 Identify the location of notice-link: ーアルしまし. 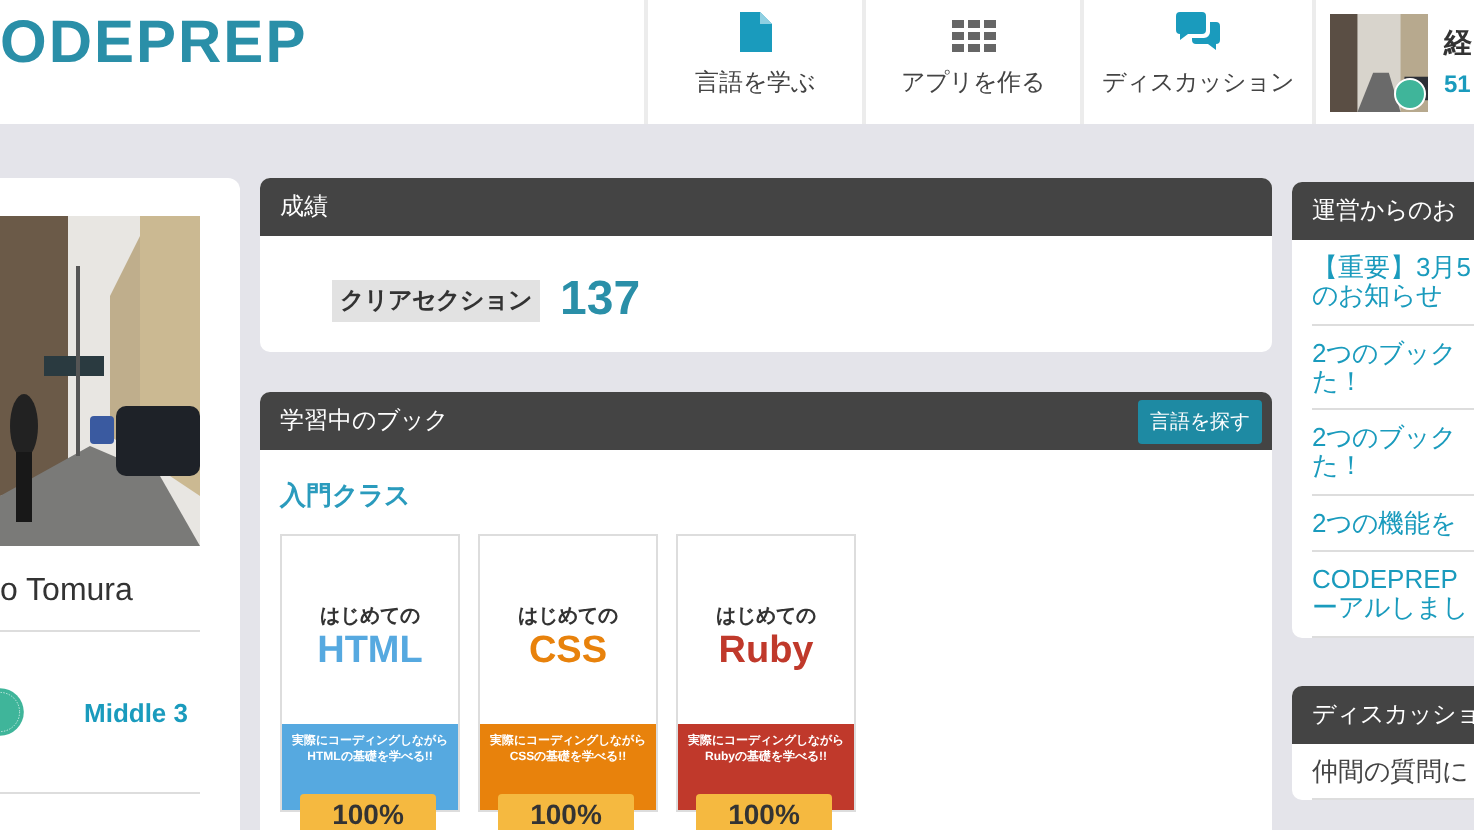
(1390, 609).